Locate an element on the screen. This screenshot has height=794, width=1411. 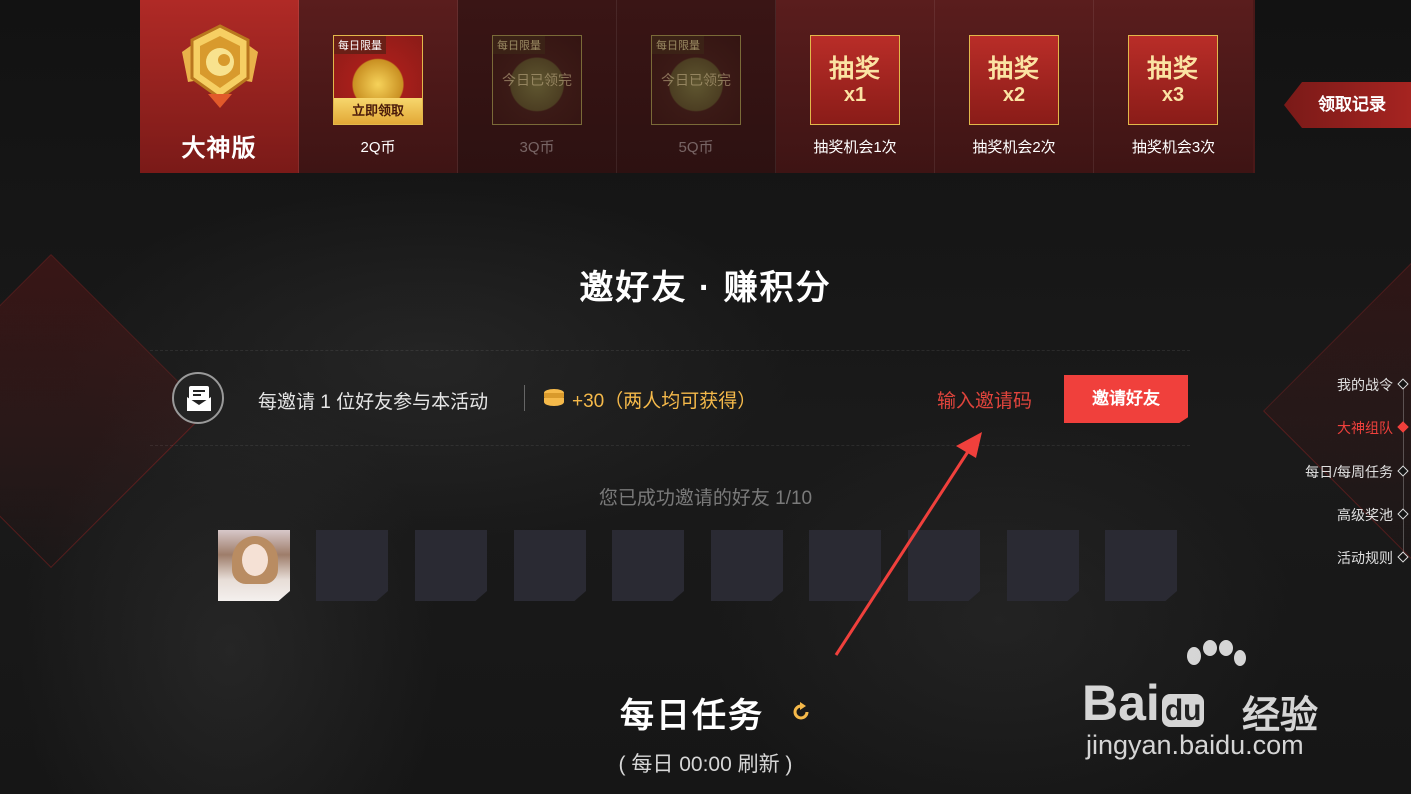
daily-task-title: 每日任务 is located at coordinates (692, 716).